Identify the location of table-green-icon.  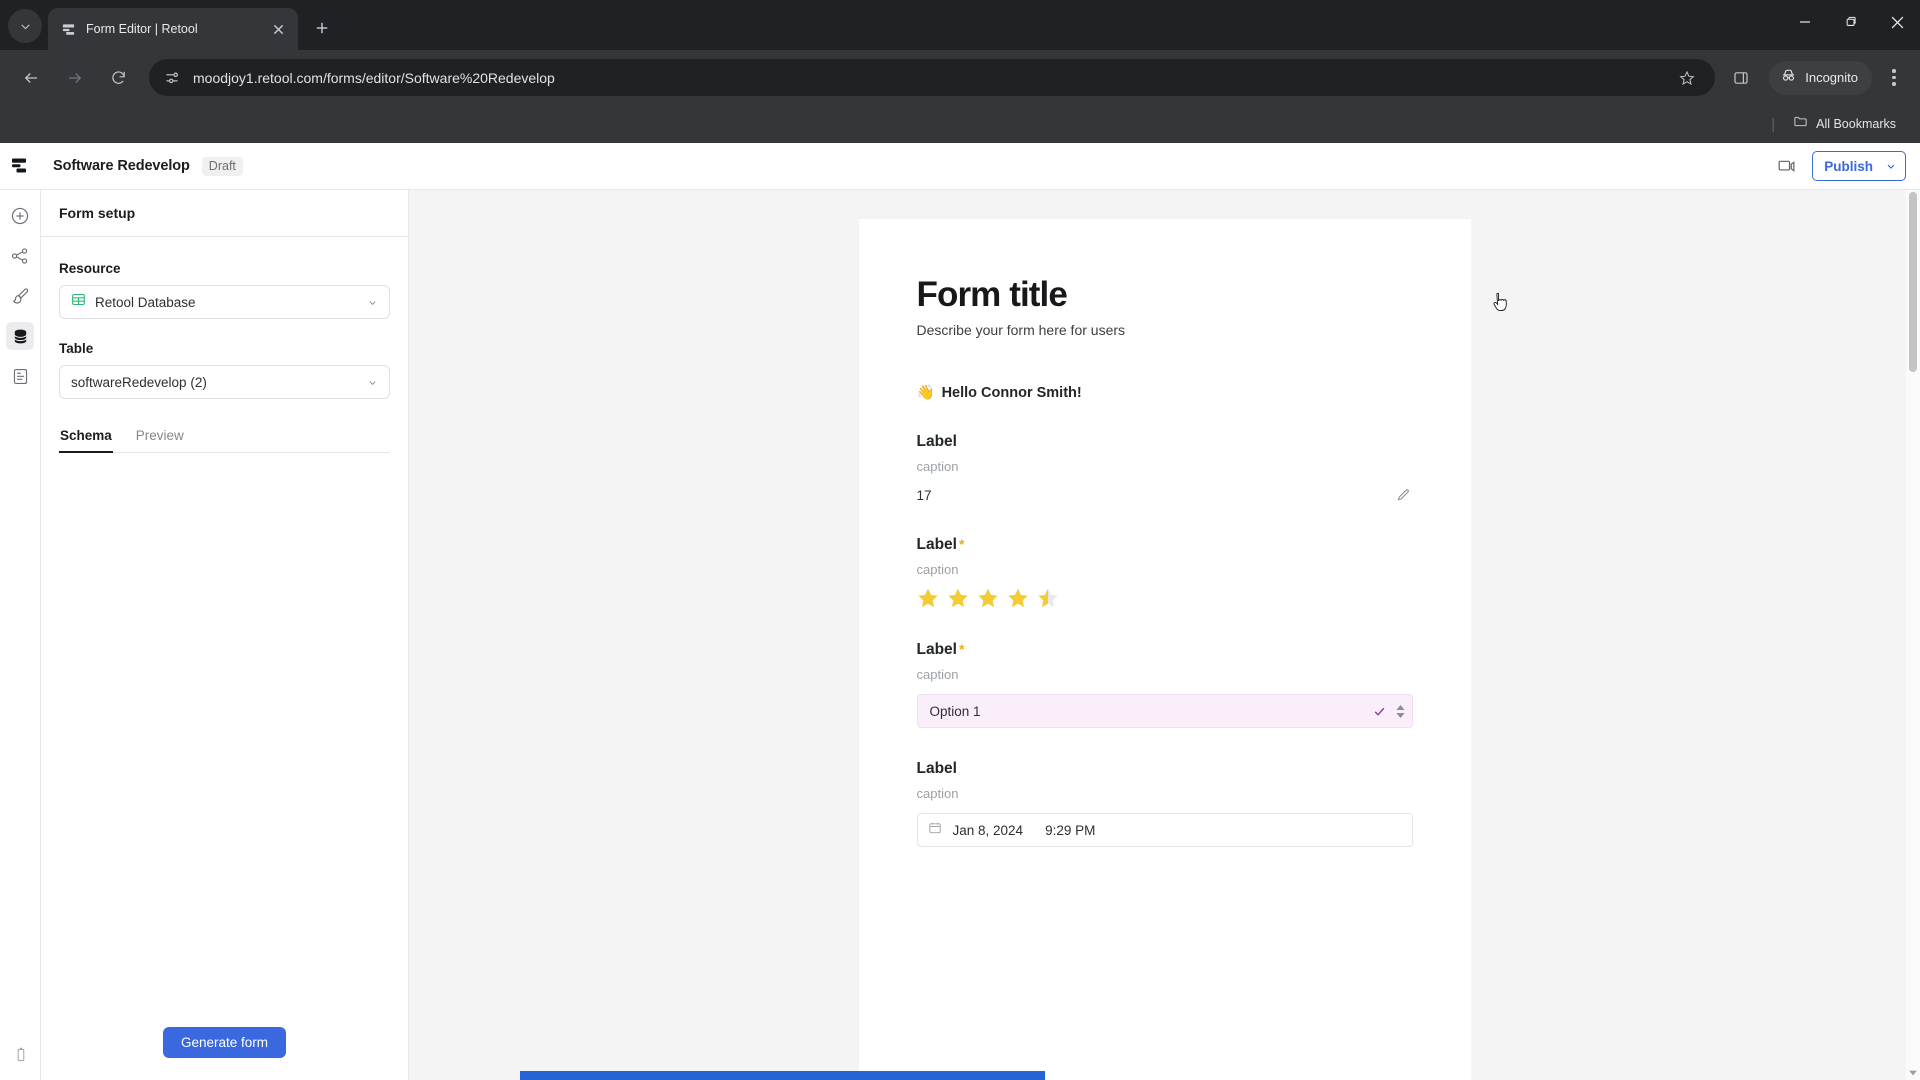
(78, 302).